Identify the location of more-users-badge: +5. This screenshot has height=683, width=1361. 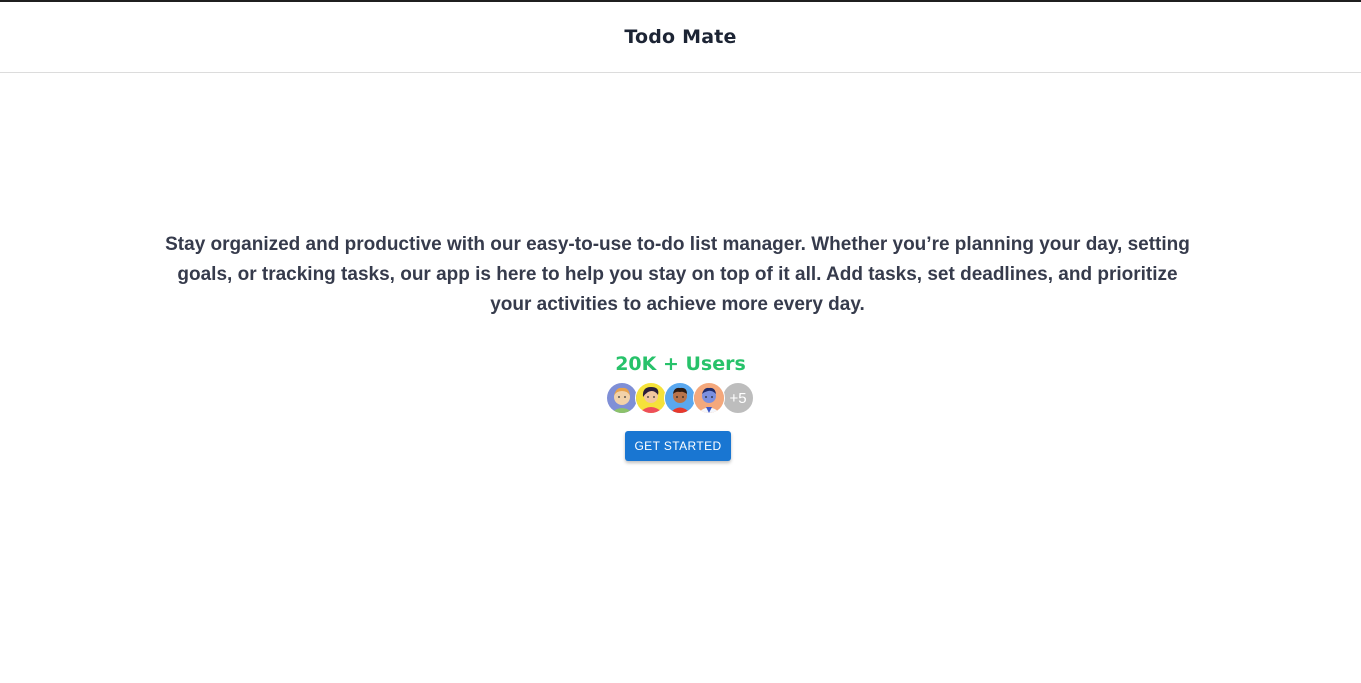
(738, 398).